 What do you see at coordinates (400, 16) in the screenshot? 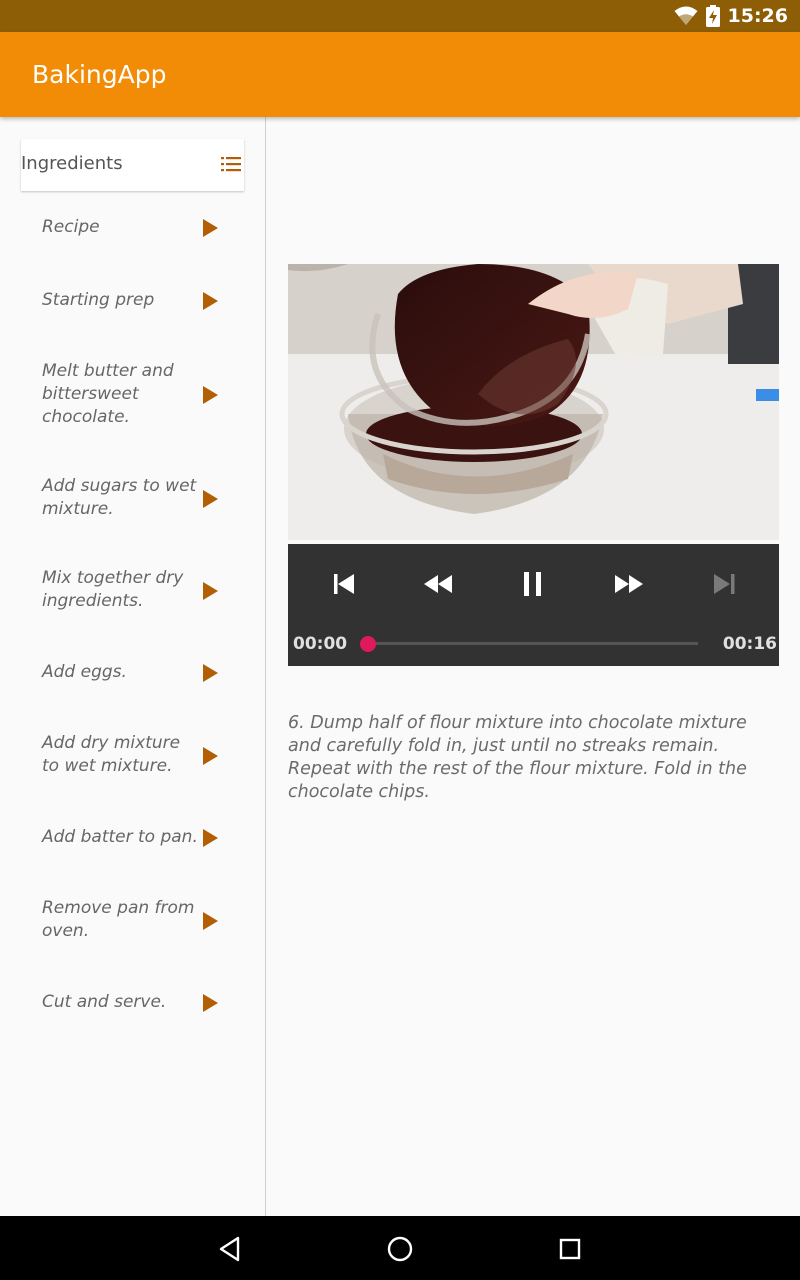
I see `status-bar: 15:26` at bounding box center [400, 16].